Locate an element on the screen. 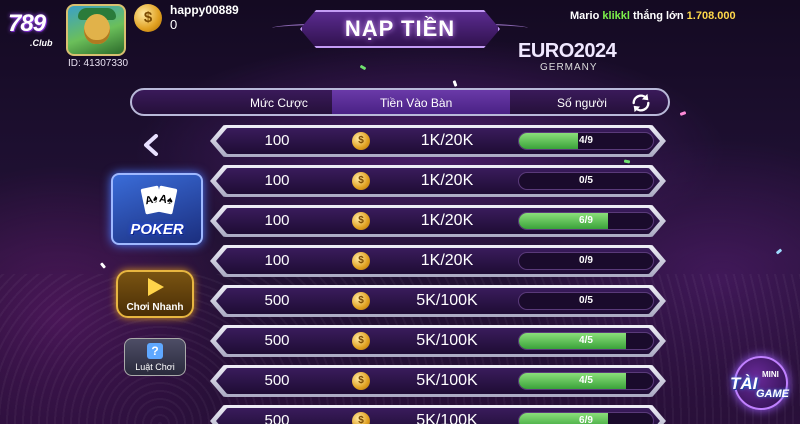 The width and height of the screenshot is (800, 424). rules-button: ? Luật Chơi is located at coordinates (155, 357).